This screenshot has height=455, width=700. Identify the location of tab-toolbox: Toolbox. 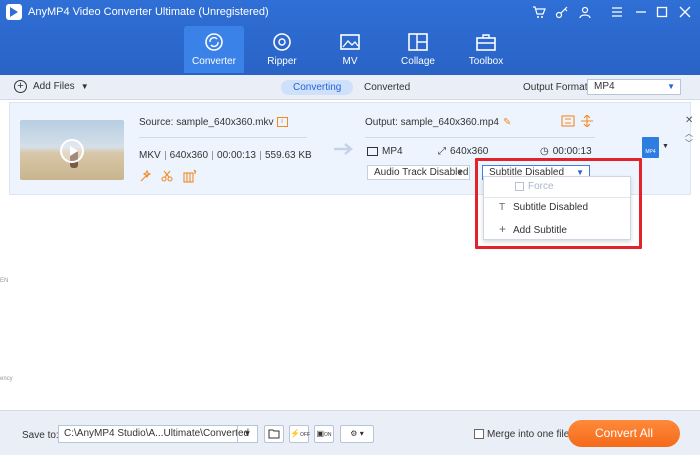
(486, 49).